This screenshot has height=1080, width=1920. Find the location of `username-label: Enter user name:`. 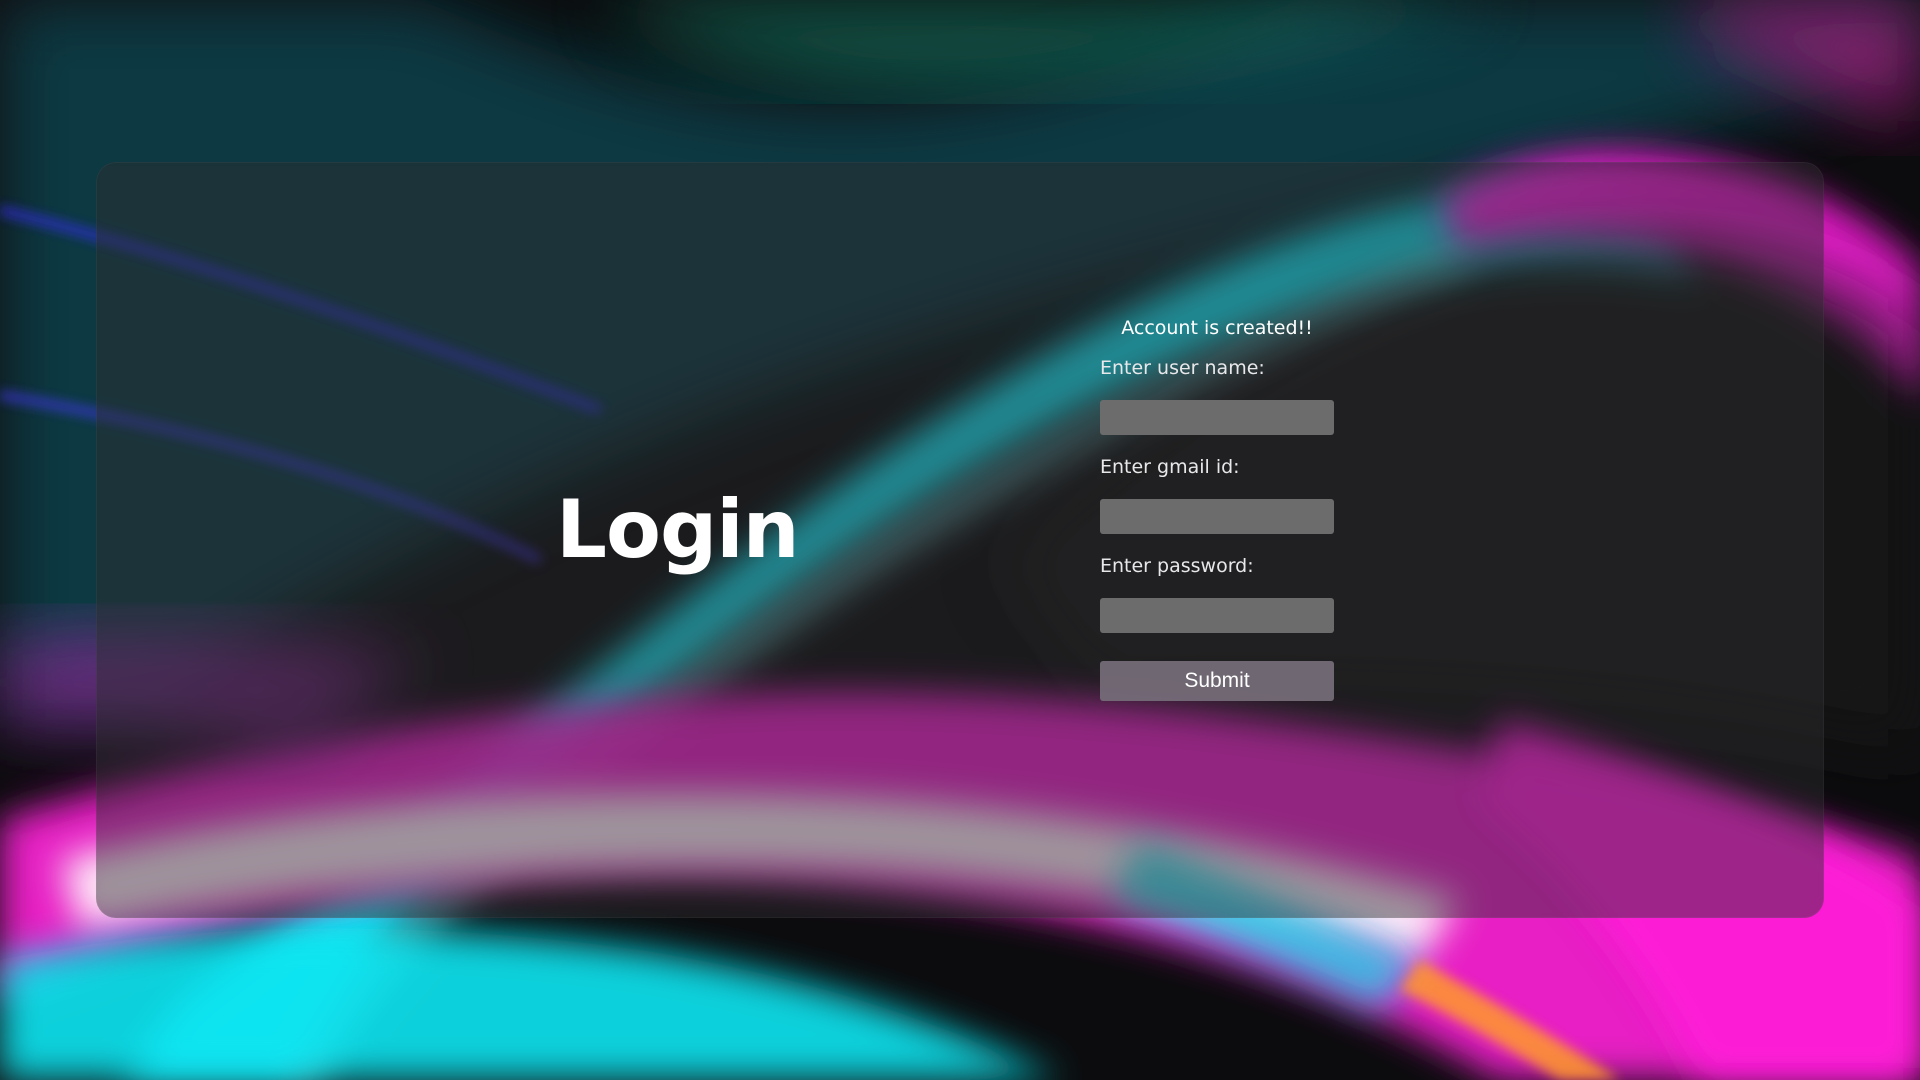

username-label: Enter user name: is located at coordinates (1182, 368).